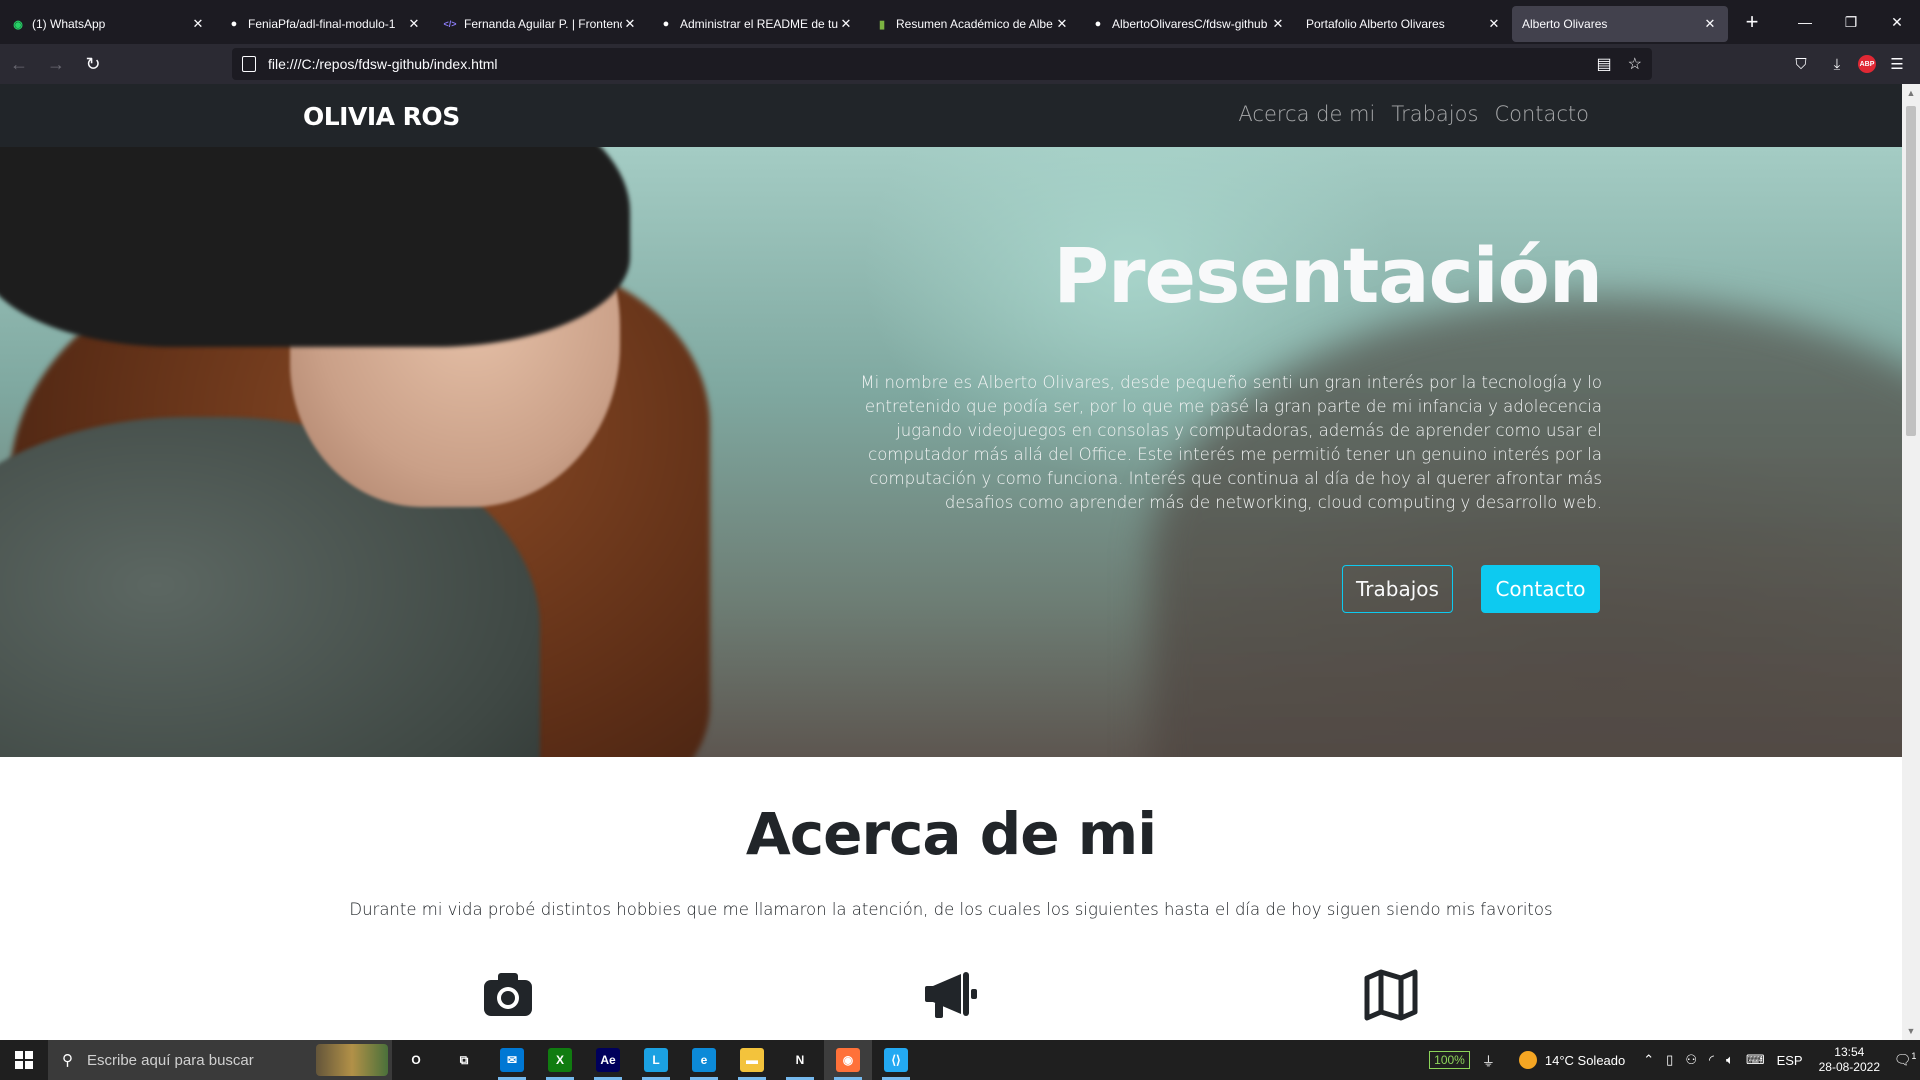 The image size is (1920, 1080). I want to click on site-brand: OLIVIA ROS, so click(381, 116).